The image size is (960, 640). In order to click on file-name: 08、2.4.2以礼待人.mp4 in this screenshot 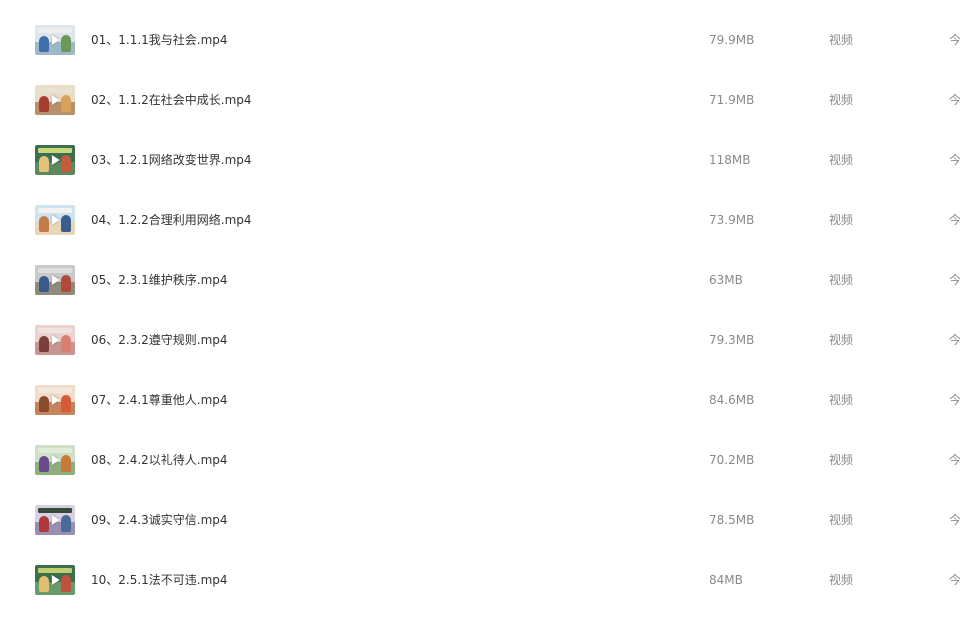, I will do `click(159, 460)`.